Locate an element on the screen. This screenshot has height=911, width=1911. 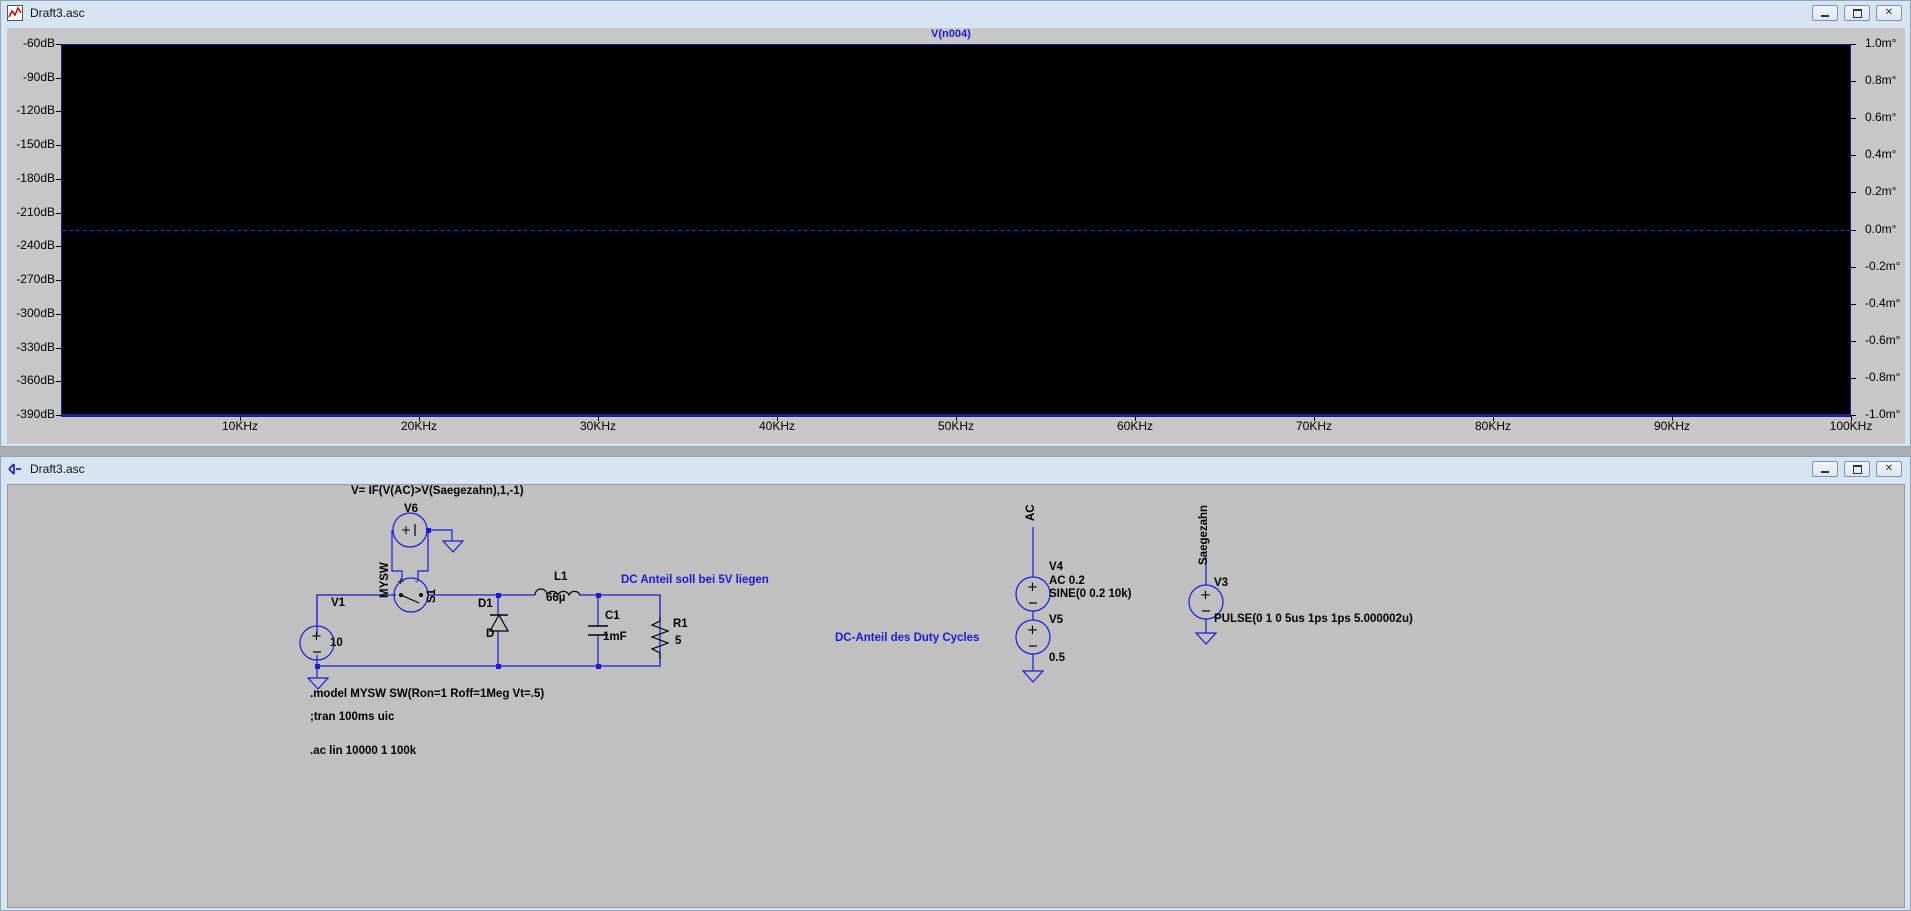
tran-directive: ;tran 100ms uic is located at coordinates (352, 717).